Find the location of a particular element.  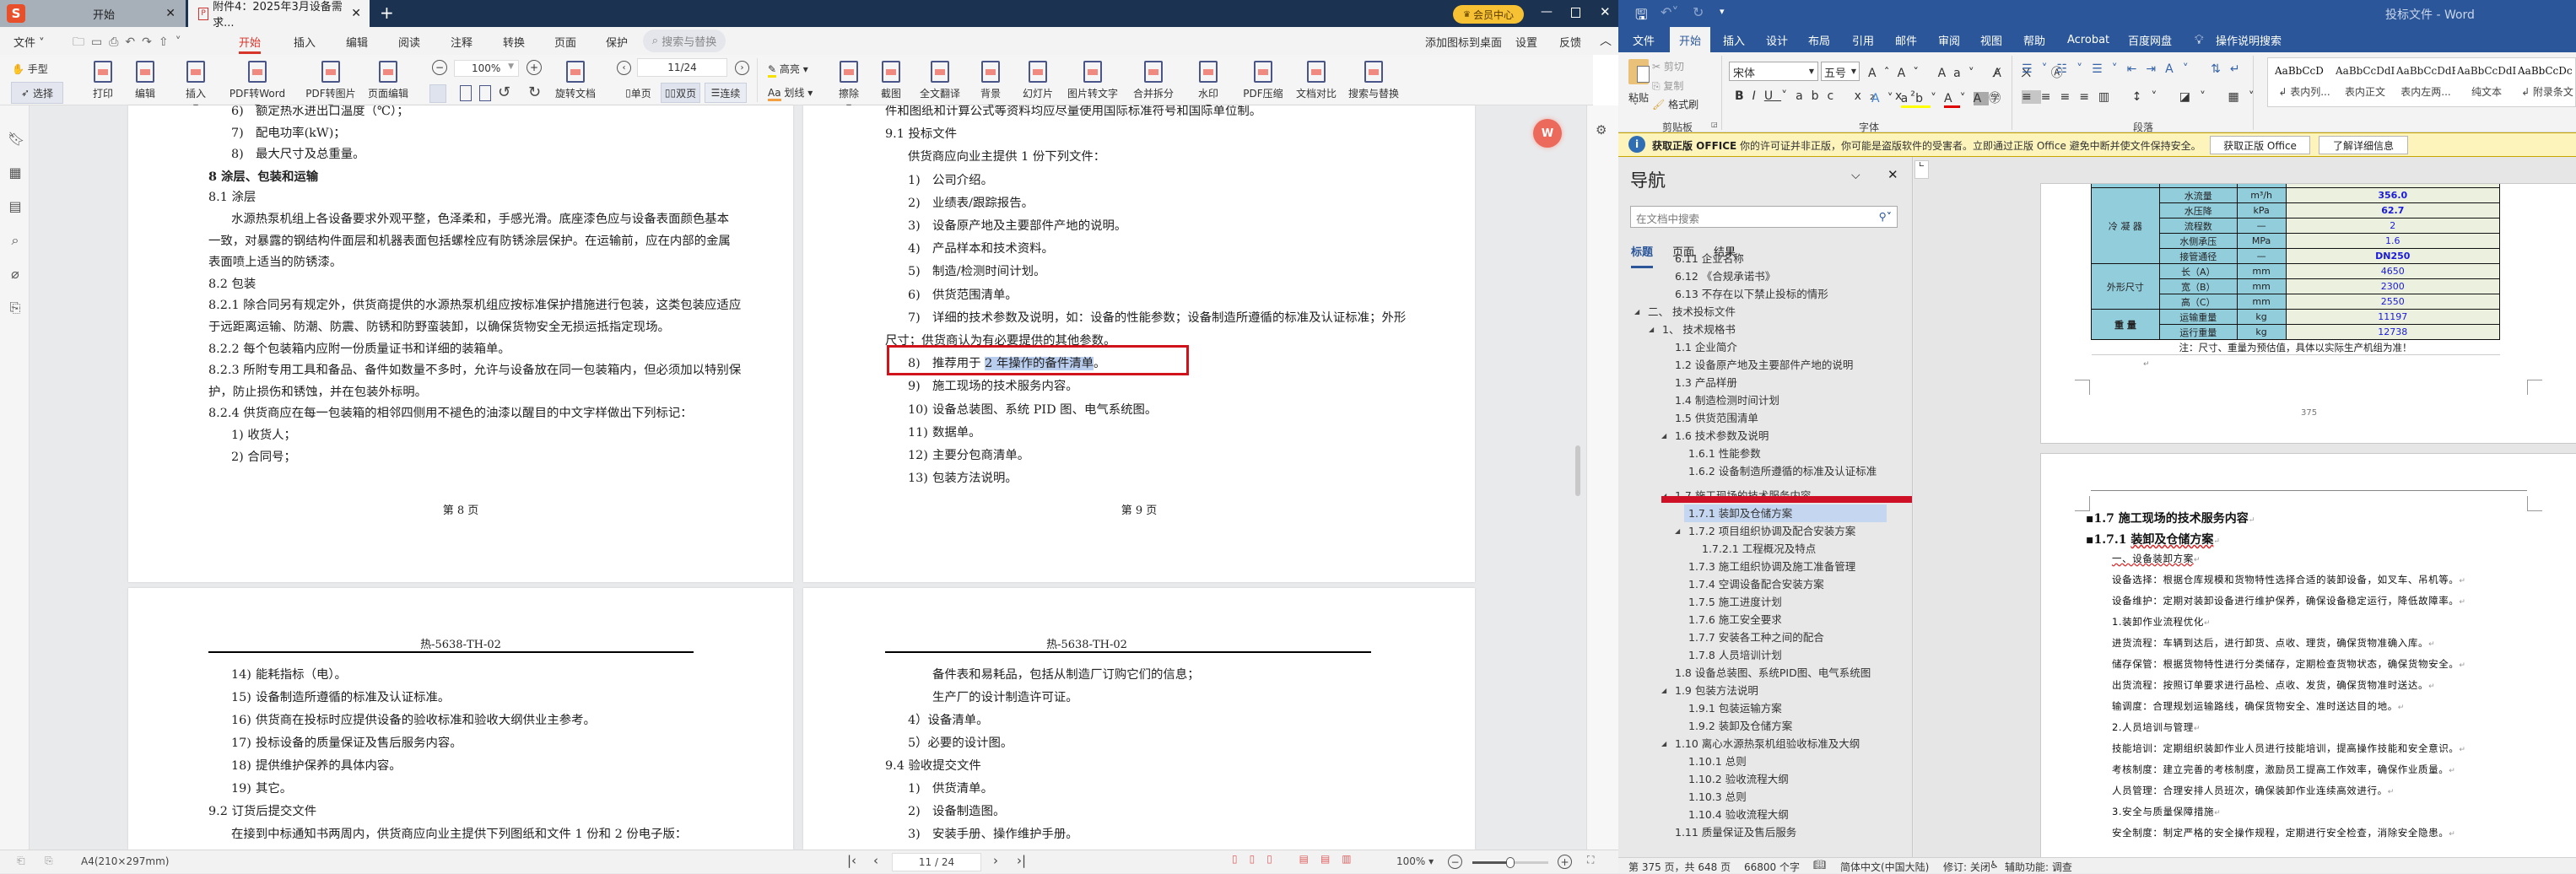

nav-heading-item: 1.2 设备原产地及主要部件产地的说明 is located at coordinates (1764, 365).